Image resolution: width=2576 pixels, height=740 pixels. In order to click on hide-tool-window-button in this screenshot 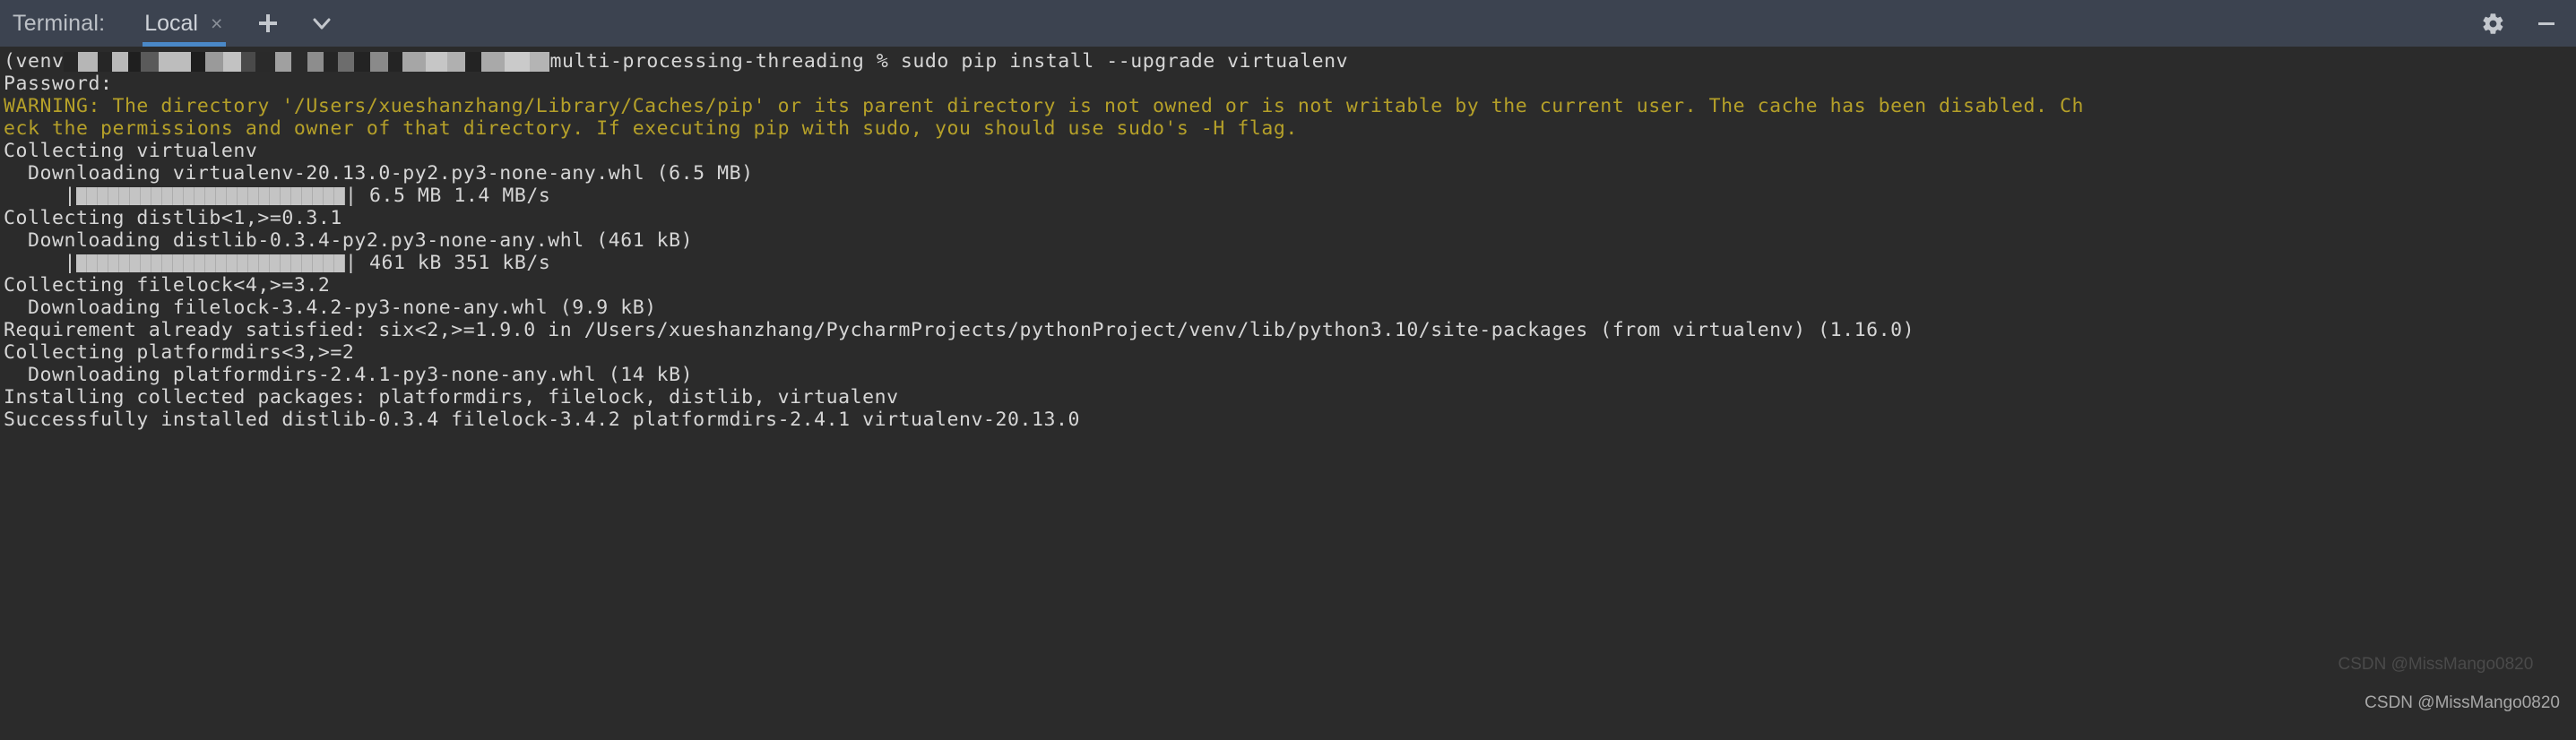, I will do `click(2546, 23)`.